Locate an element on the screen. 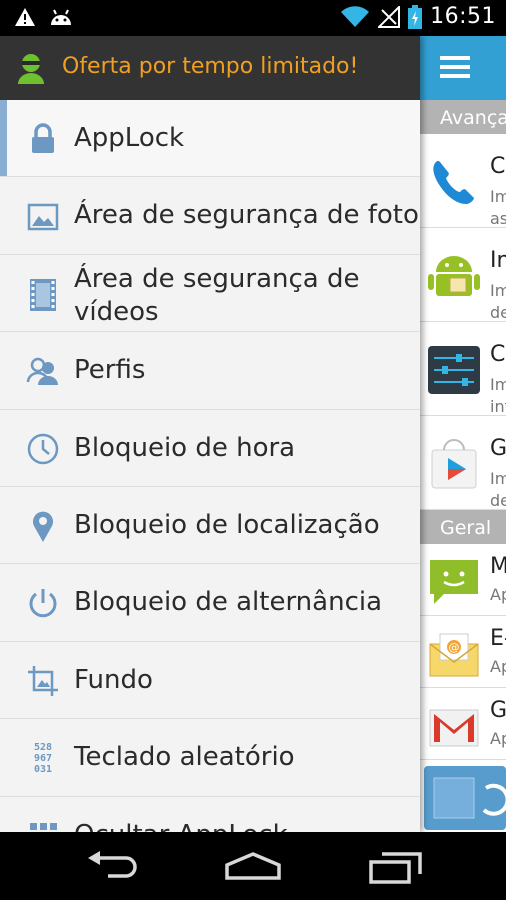 Image resolution: width=506 pixels, height=900 pixels. drawer-item-location-lock: Bloqueio de localização is located at coordinates (210, 525).